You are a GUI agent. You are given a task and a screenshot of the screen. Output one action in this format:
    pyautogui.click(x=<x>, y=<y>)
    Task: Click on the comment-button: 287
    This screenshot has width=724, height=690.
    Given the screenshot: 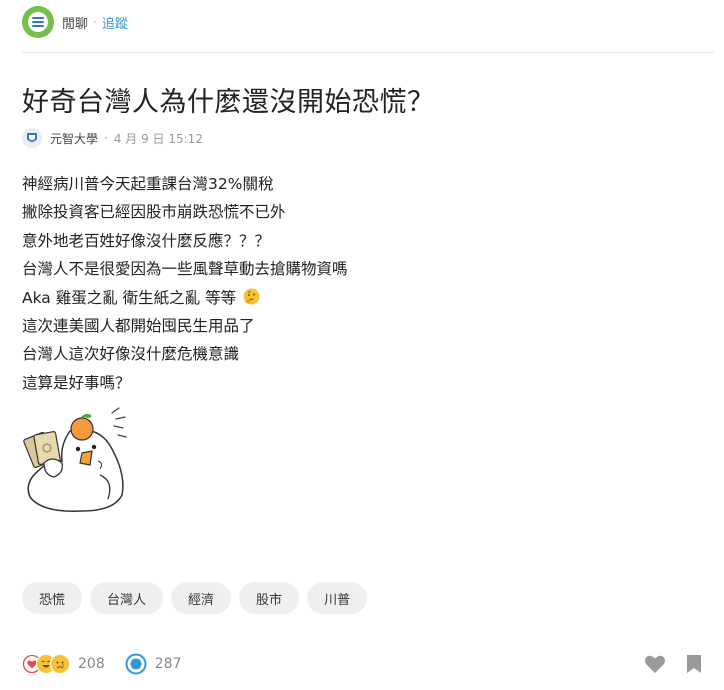 What is the action you would take?
    pyautogui.click(x=153, y=664)
    